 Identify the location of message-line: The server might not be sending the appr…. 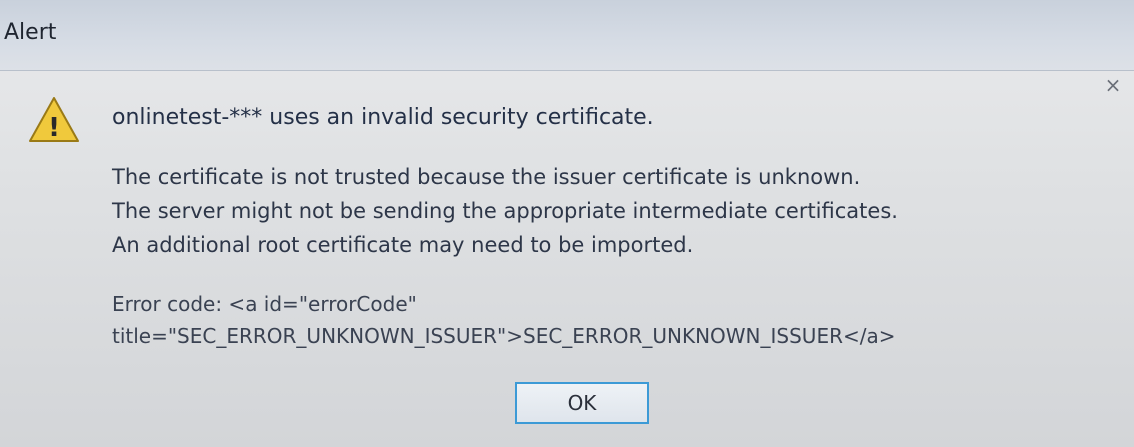
(505, 211).